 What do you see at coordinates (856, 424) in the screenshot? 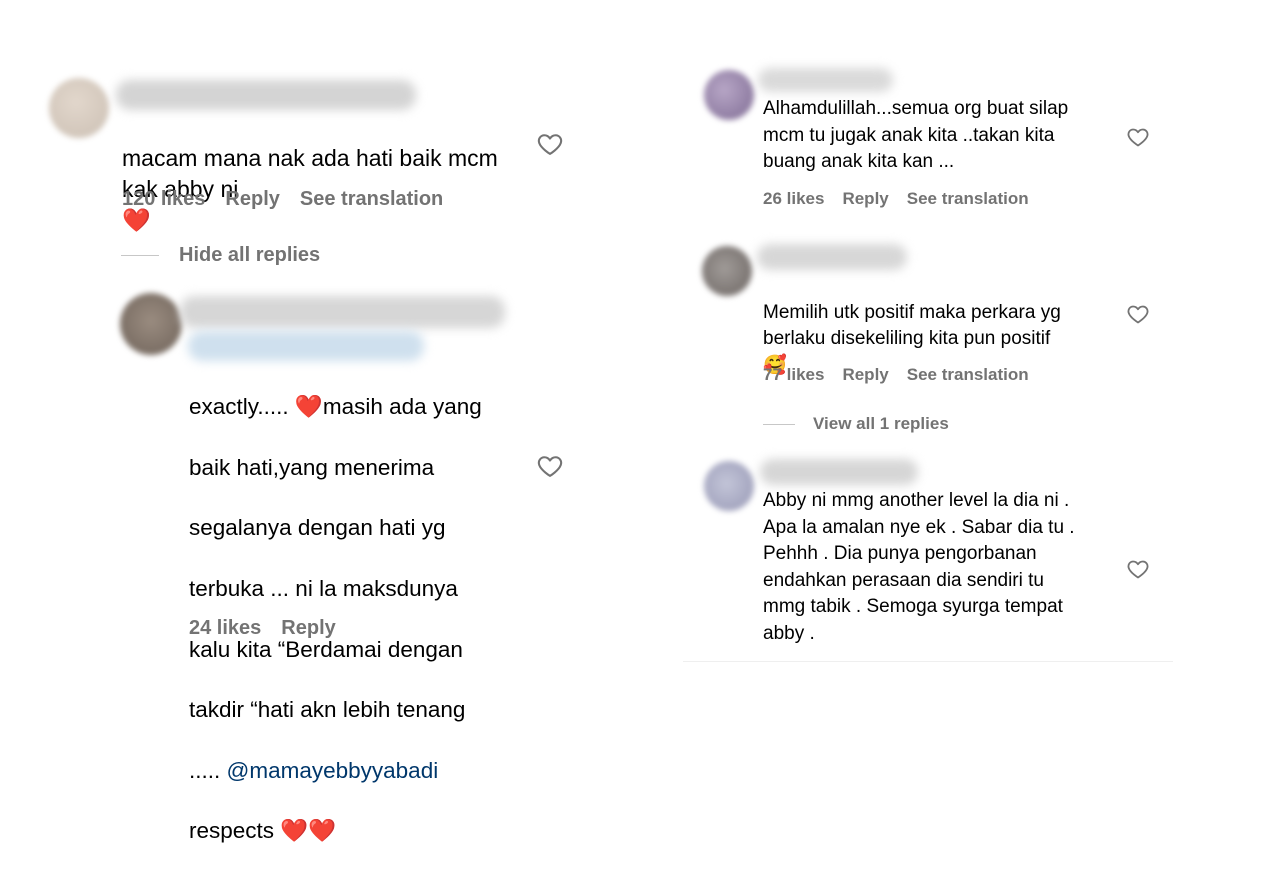
I see `view-replies-button: View all 1 replies` at bounding box center [856, 424].